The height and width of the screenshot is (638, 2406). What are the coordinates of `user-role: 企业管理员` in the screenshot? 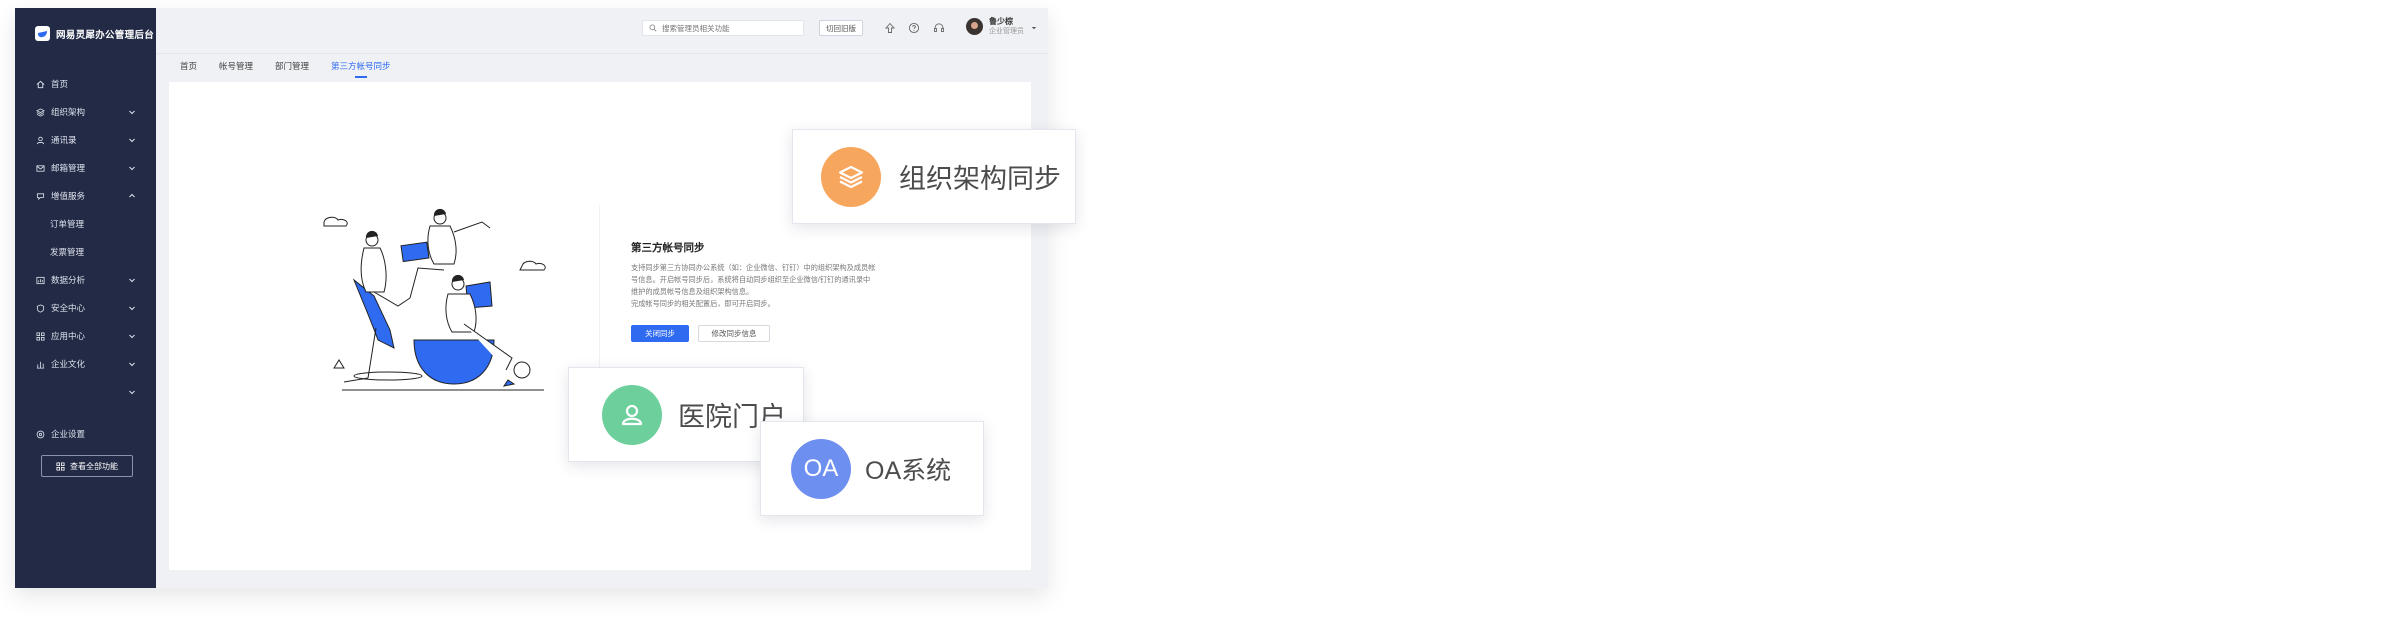 It's located at (1006, 31).